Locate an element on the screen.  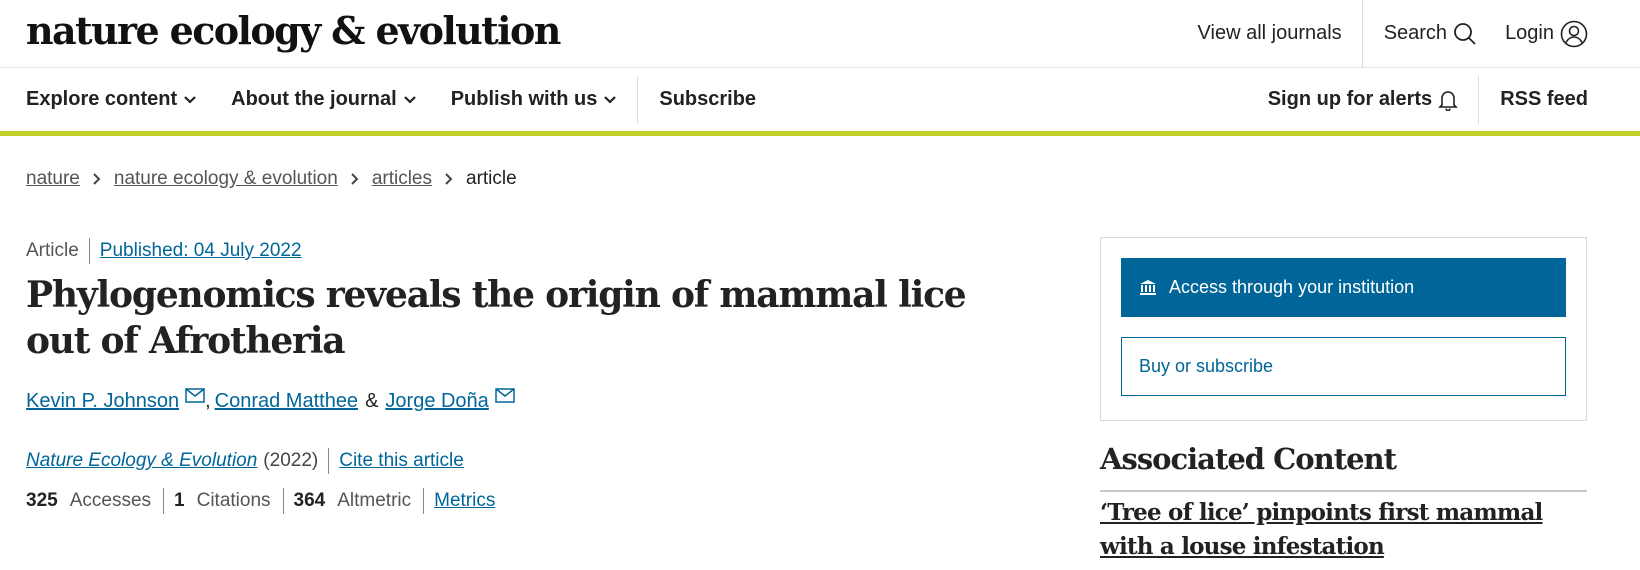
search-button: Search is located at coordinates (1420, 34).